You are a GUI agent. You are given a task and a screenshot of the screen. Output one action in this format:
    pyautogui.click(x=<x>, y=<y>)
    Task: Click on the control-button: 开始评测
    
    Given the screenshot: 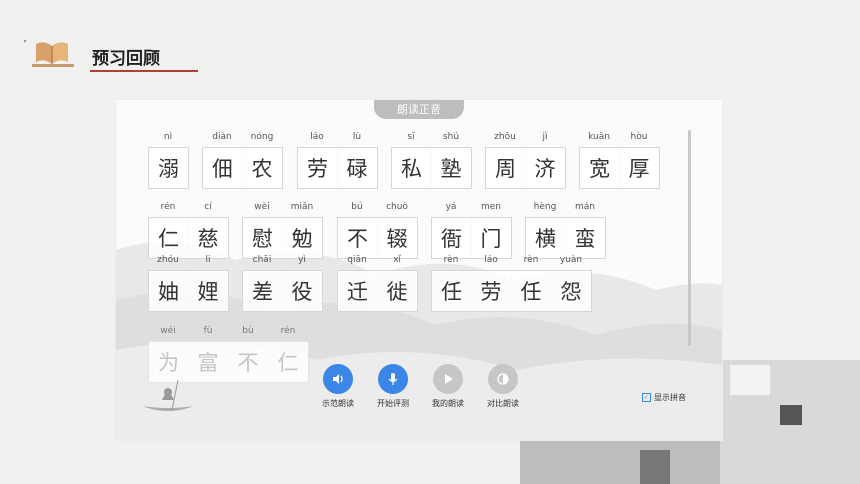 What is the action you would take?
    pyautogui.click(x=393, y=386)
    